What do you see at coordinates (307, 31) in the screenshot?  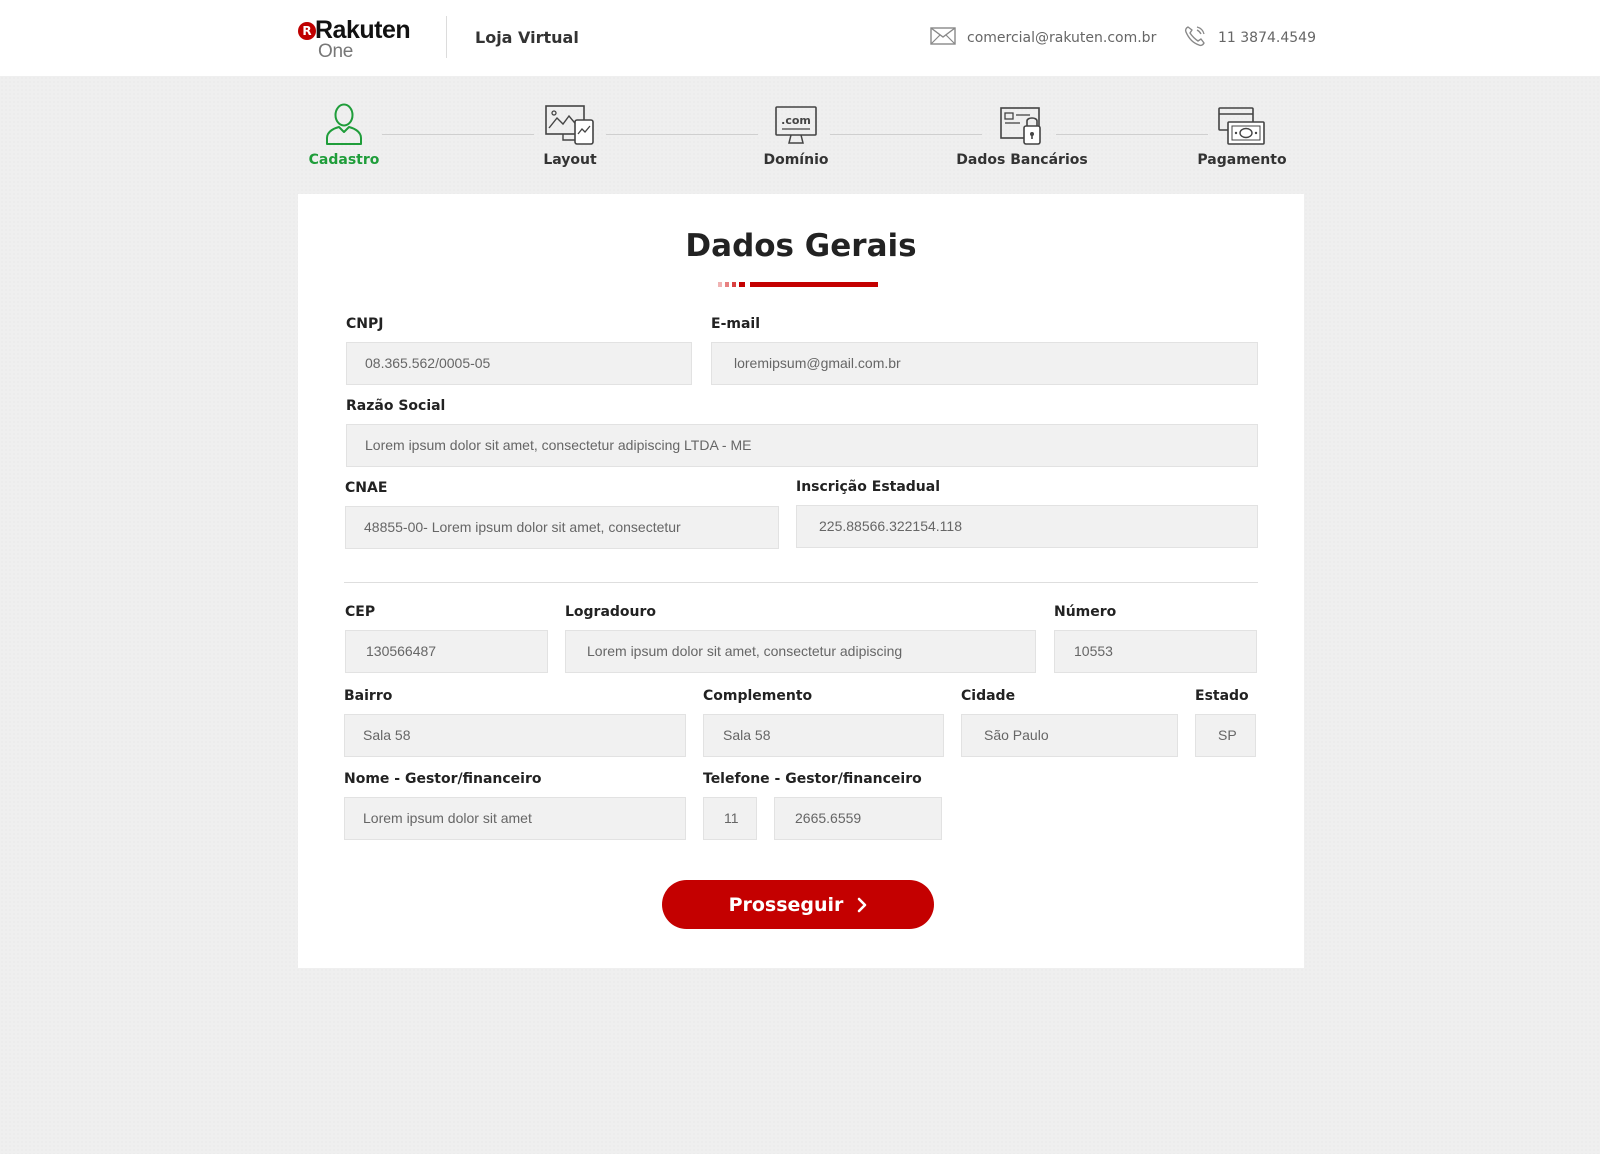 I see `logo-mark: R` at bounding box center [307, 31].